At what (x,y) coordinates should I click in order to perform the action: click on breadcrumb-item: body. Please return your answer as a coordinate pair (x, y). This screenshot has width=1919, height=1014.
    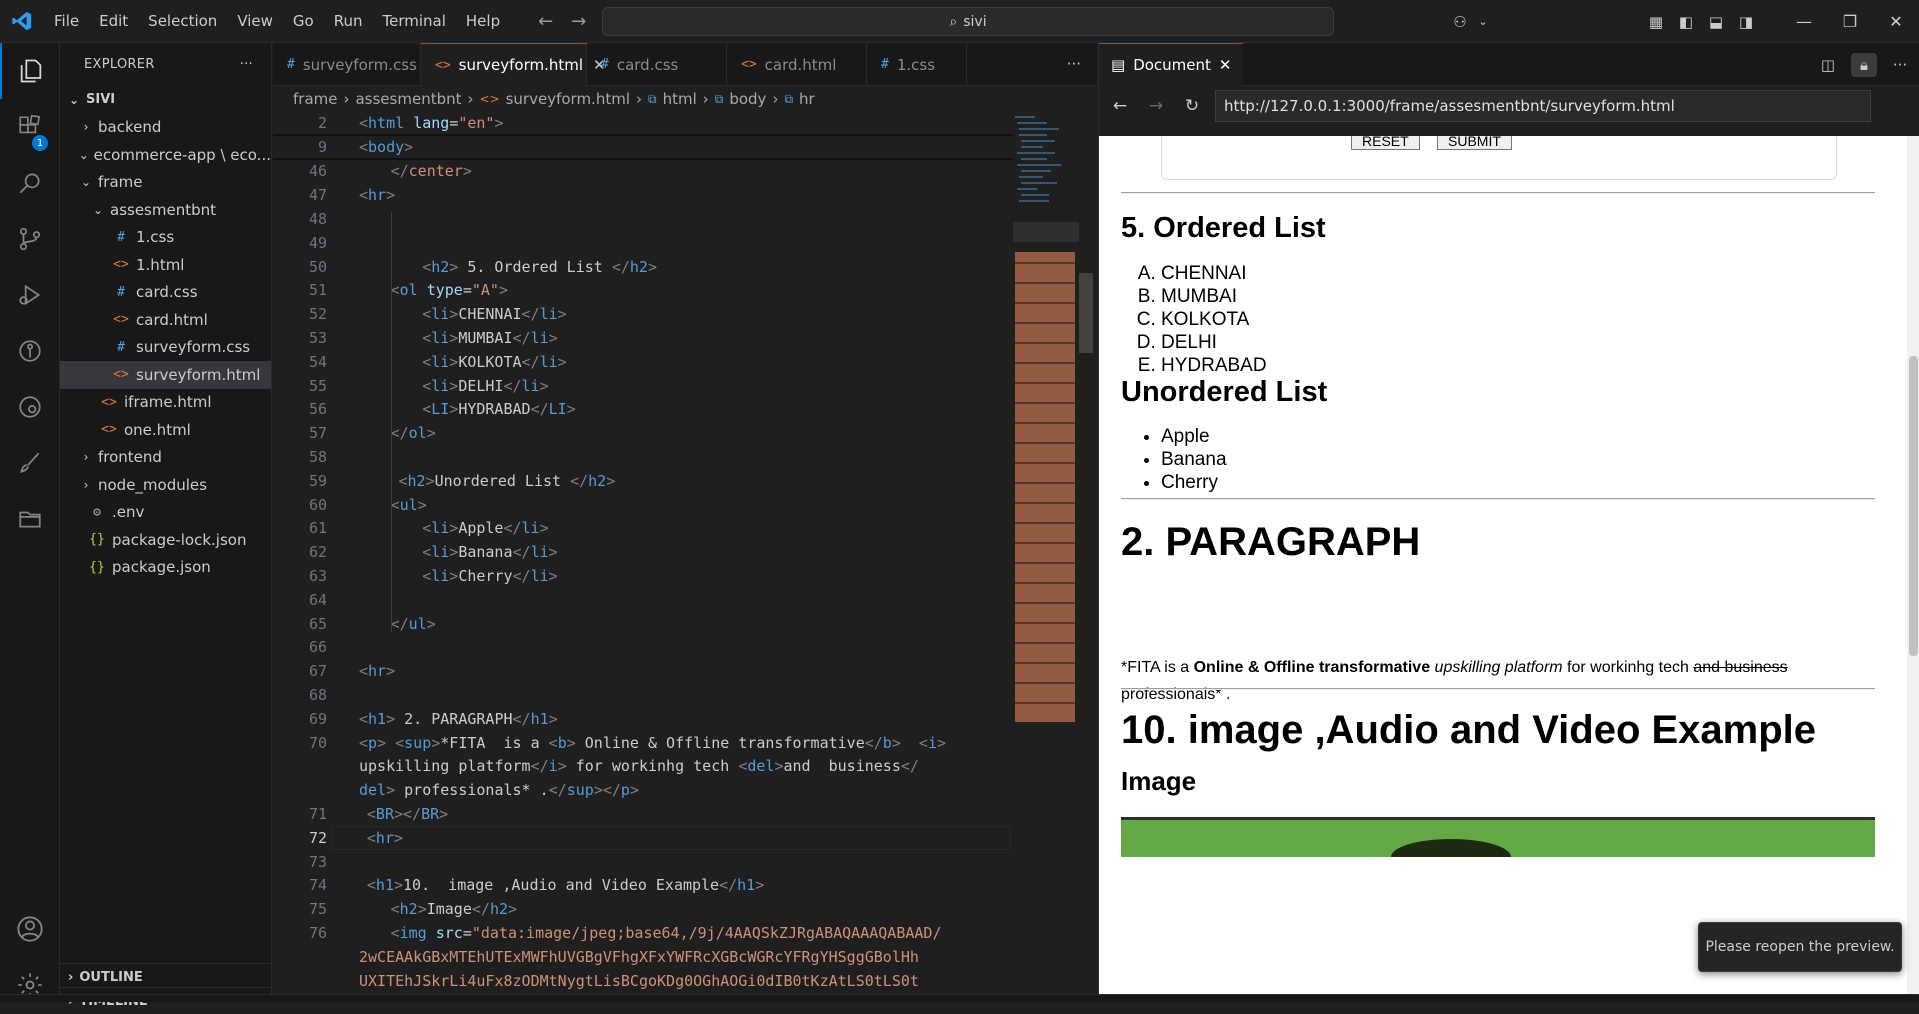
    Looking at the image, I should click on (747, 99).